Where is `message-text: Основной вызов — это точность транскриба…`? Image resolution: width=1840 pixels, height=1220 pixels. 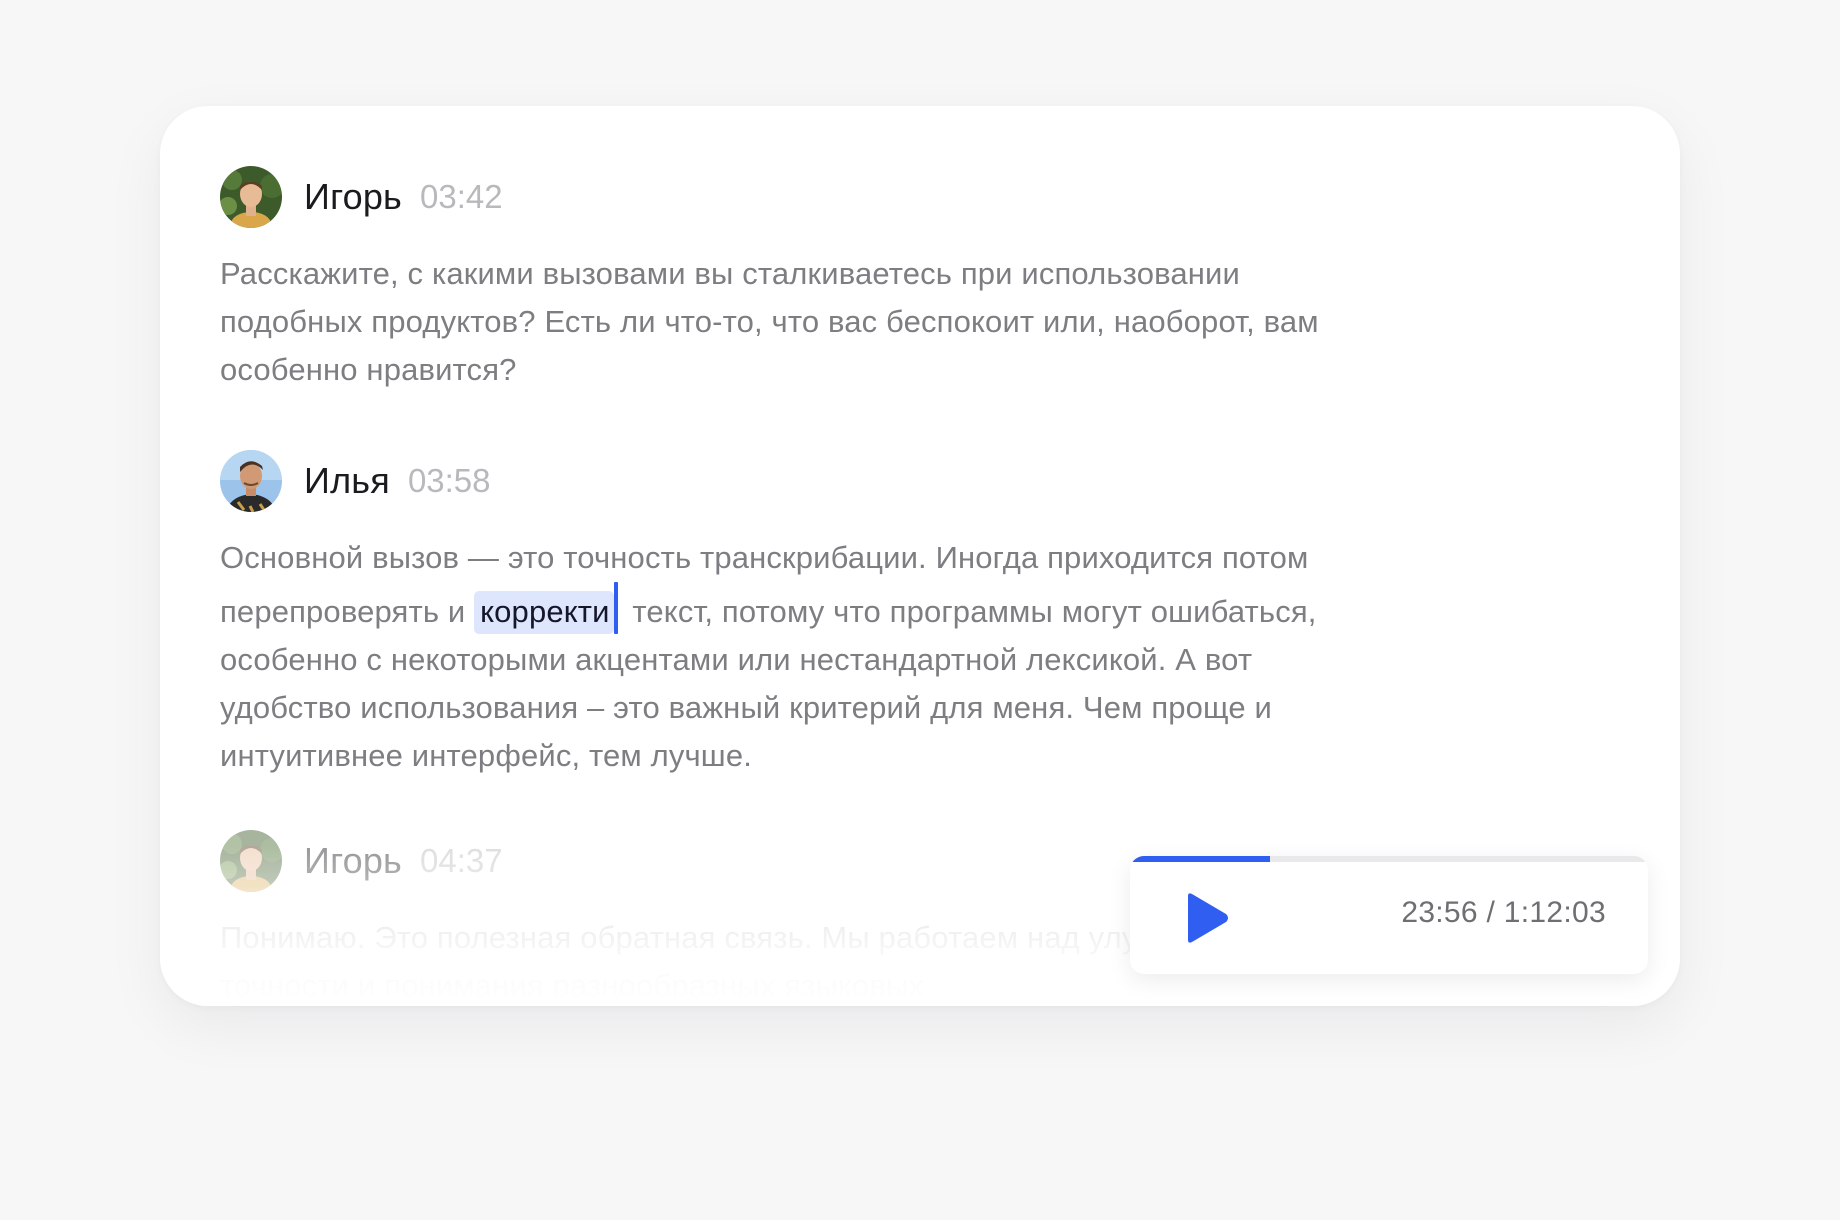 message-text: Основной вызов — это точность транскриба… is located at coordinates (800, 657).